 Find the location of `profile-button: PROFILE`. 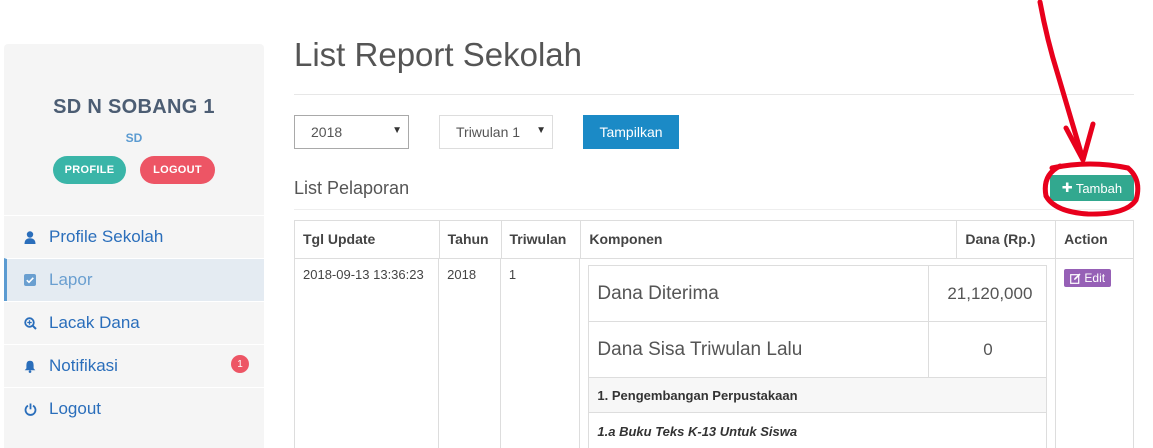

profile-button: PROFILE is located at coordinates (89, 170).